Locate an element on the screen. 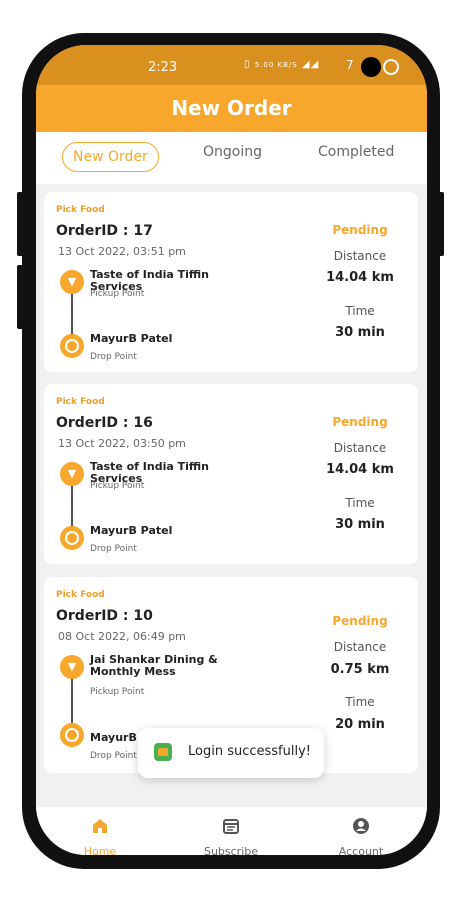 Image resolution: width=460 pixels, height=900 pixels. pickup-name: Jai Shankar Dining & Monthly Mess is located at coordinates (154, 665).